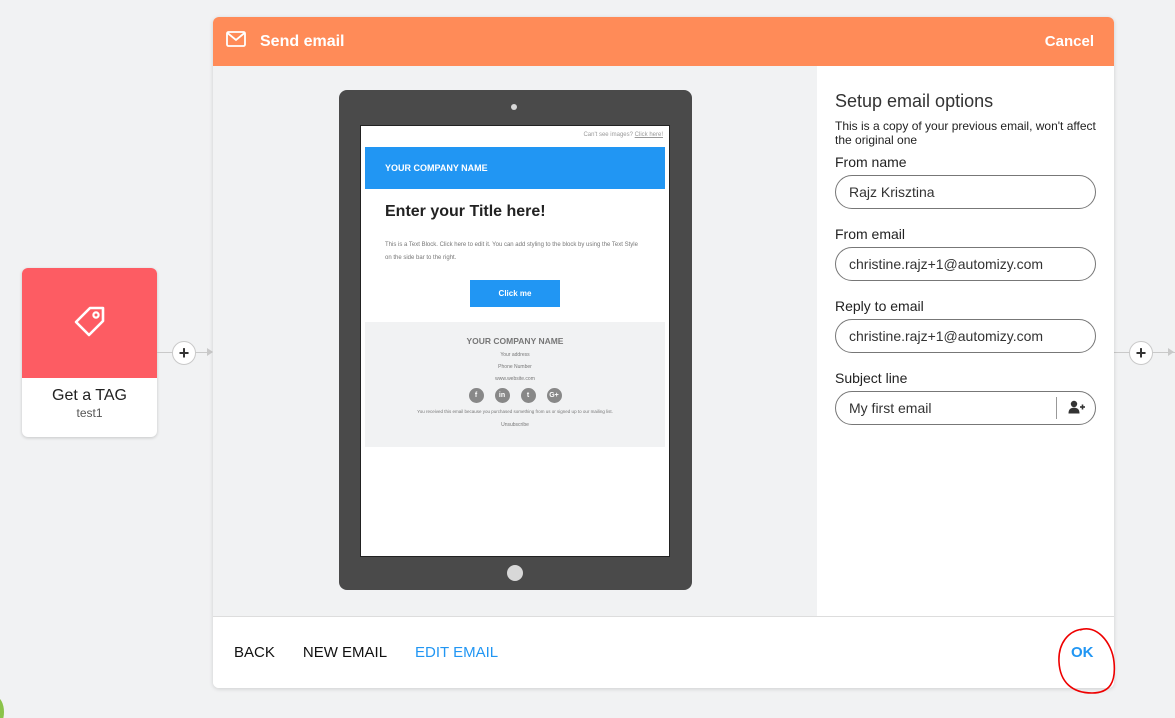 Image resolution: width=1175 pixels, height=718 pixels. What do you see at coordinates (2, 707) in the screenshot?
I see `green-indicator` at bounding box center [2, 707].